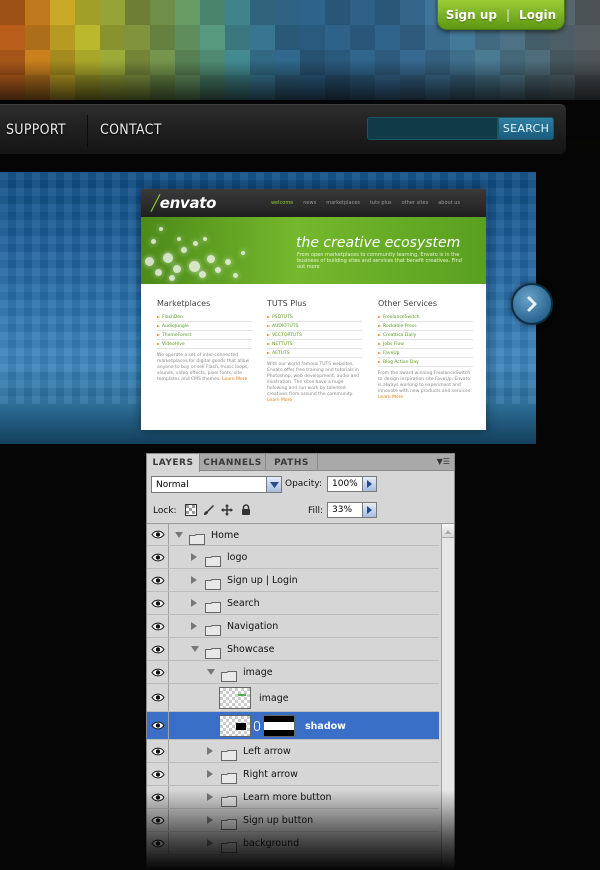  I want to click on mini-column-link: Creattica Daily, so click(425, 335).